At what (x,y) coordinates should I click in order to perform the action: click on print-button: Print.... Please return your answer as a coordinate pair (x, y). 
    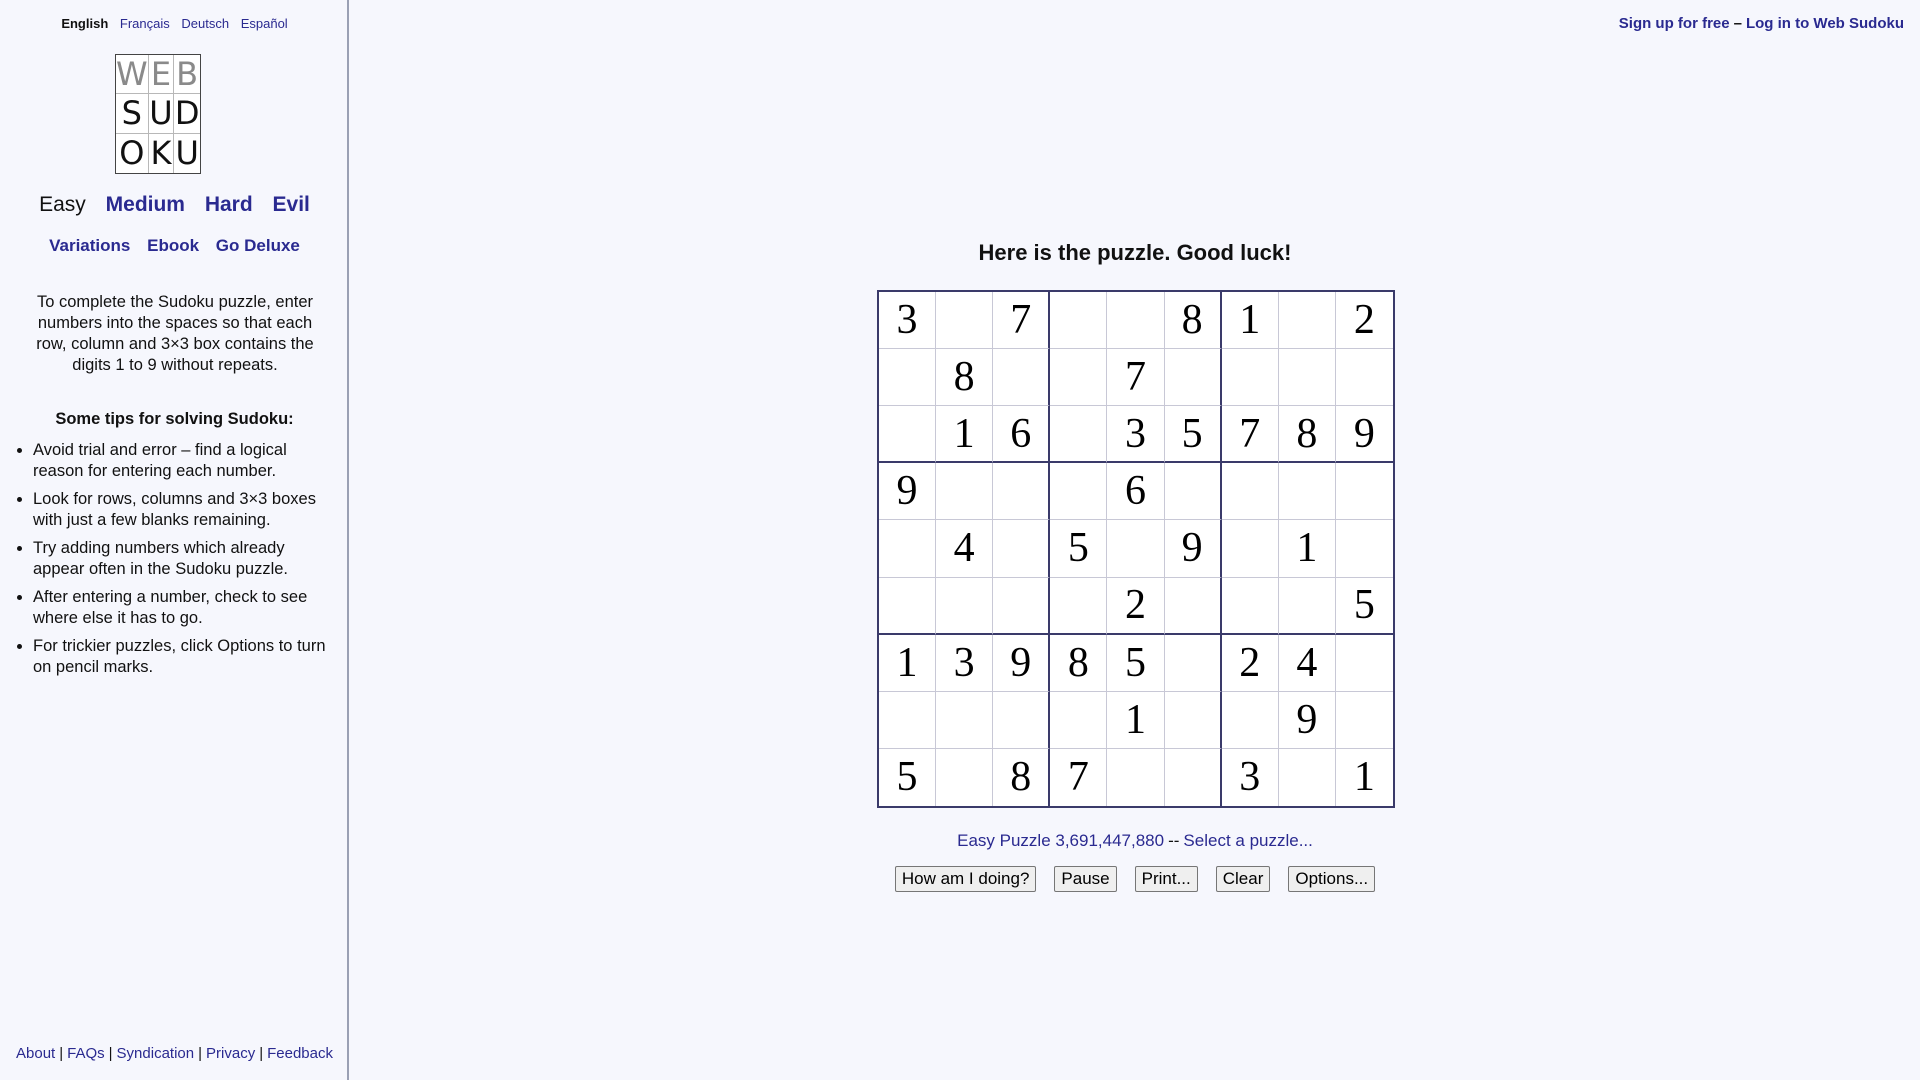
    Looking at the image, I should click on (1166, 879).